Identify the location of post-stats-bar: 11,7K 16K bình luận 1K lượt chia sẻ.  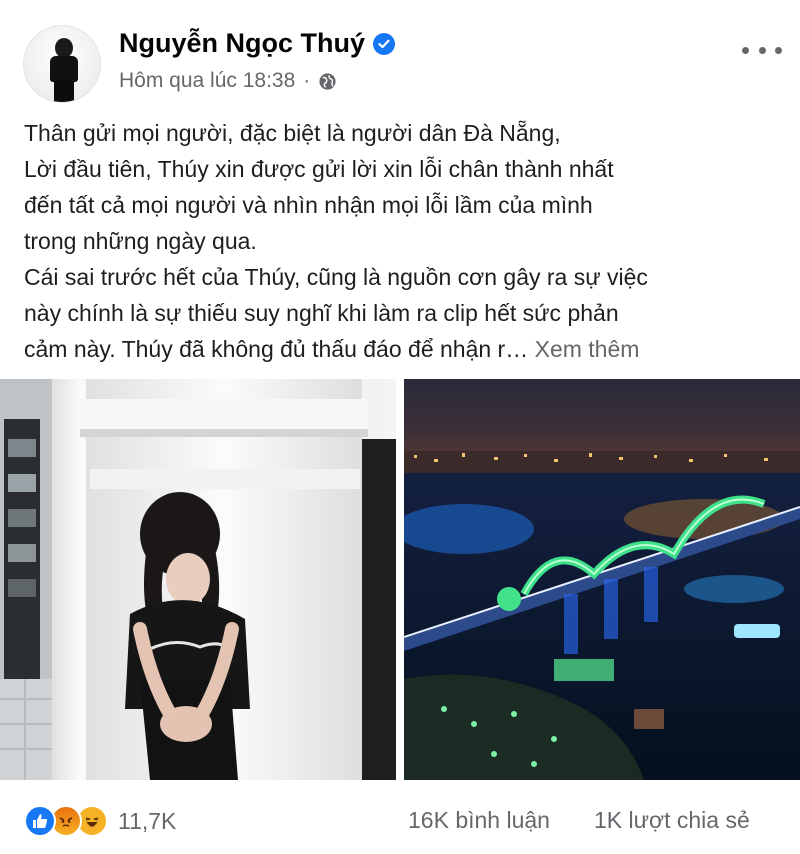
(400, 820).